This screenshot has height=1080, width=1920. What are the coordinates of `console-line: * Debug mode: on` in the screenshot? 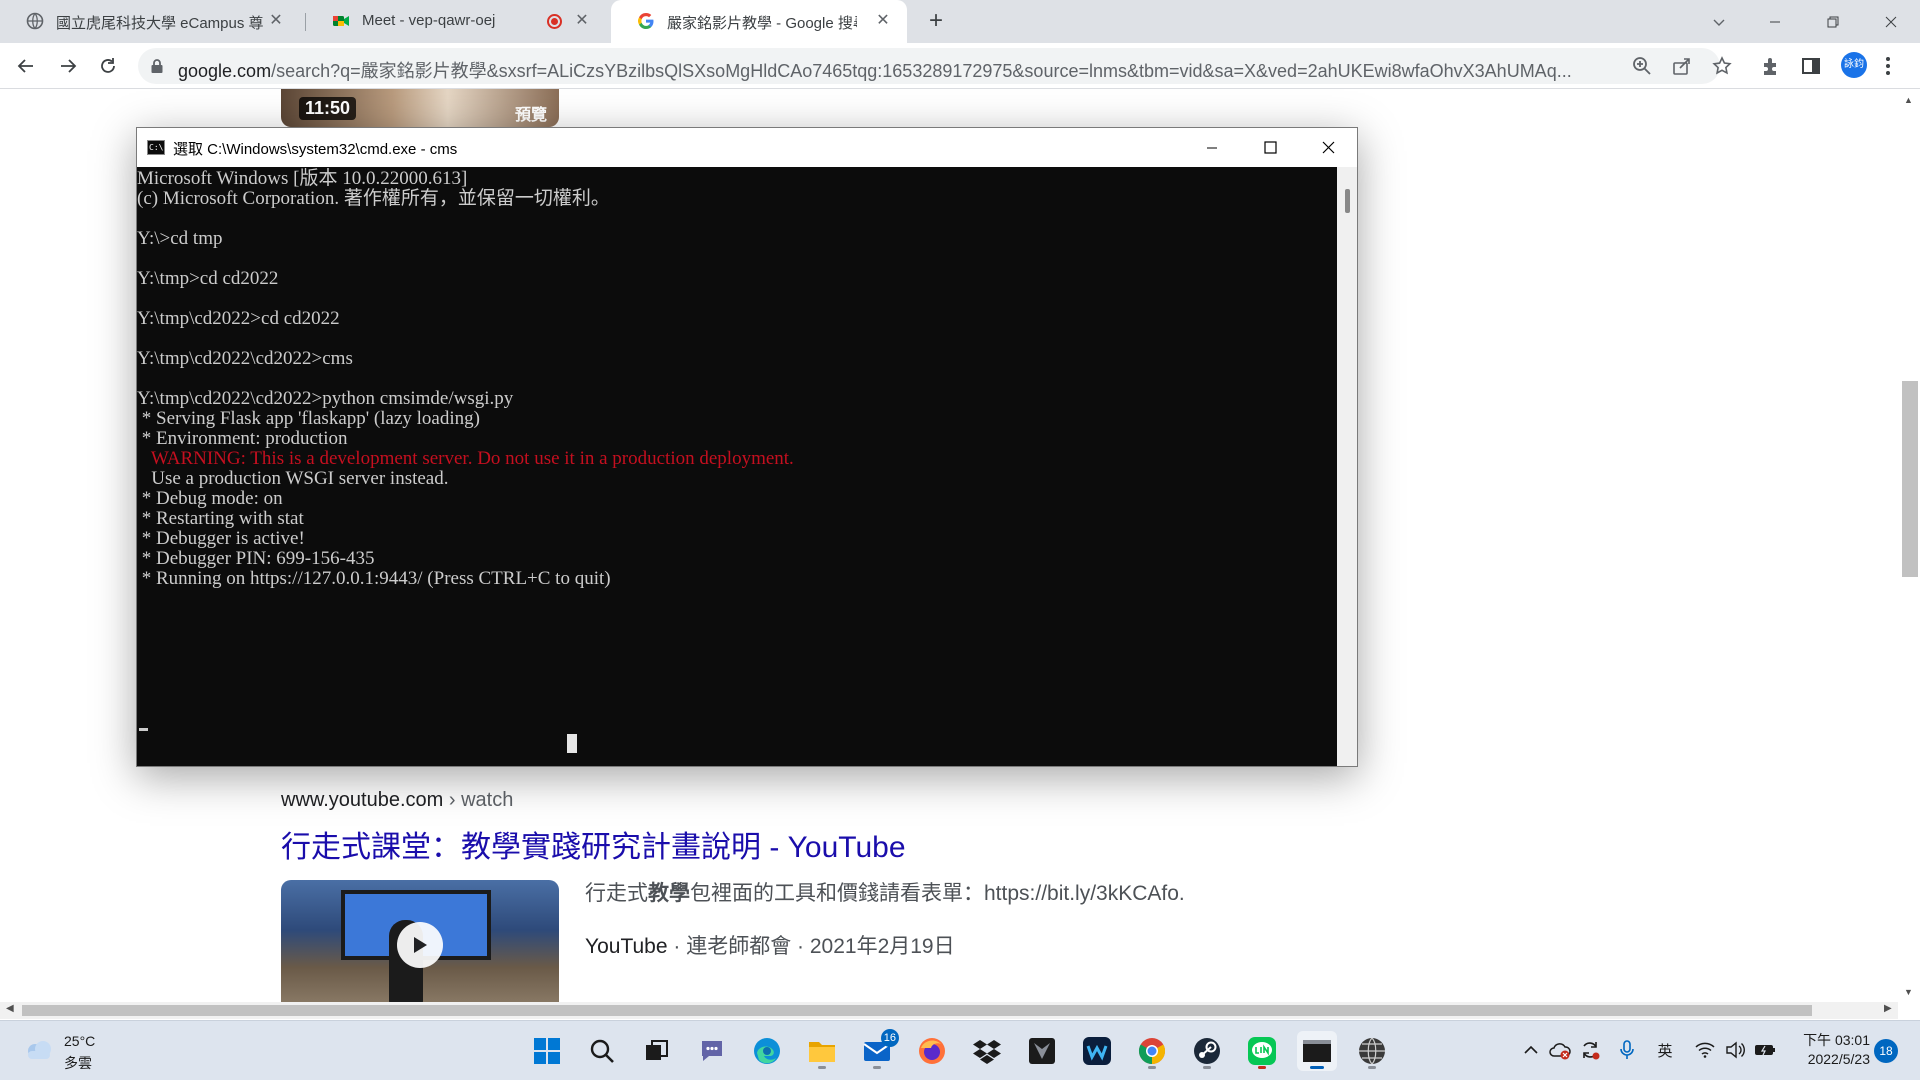 It's located at (210, 498).